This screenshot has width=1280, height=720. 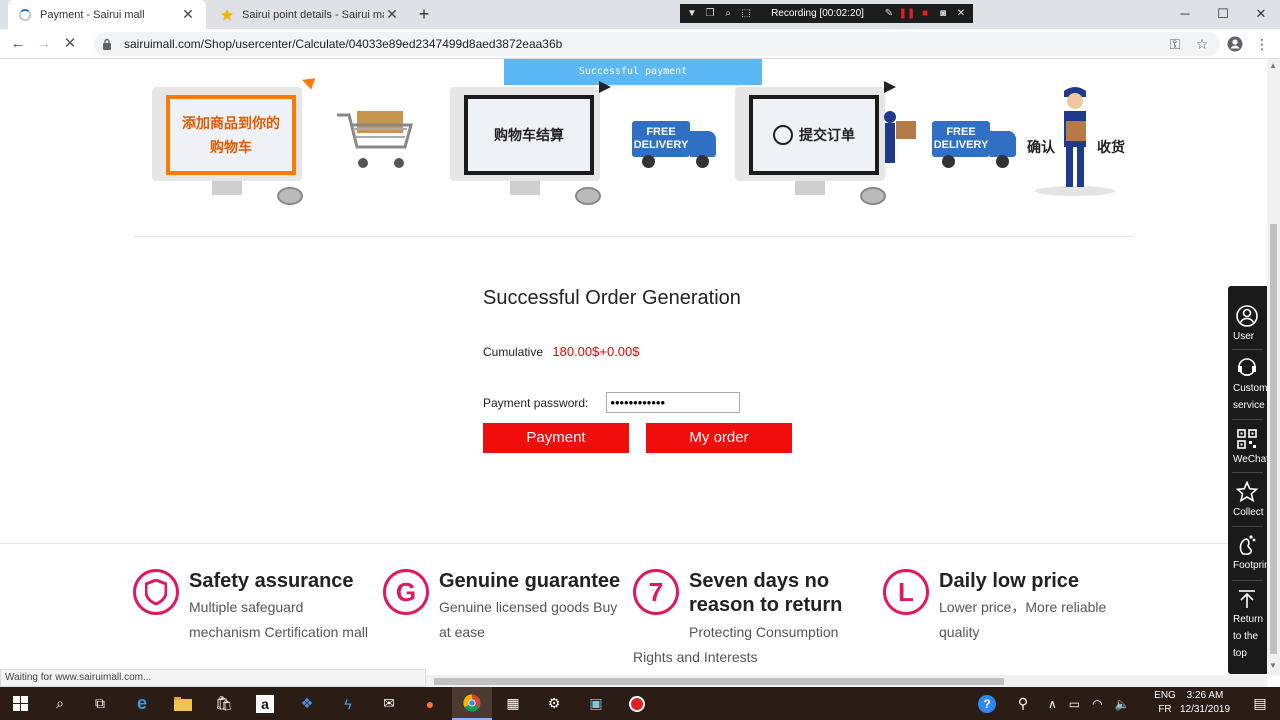 I want to click on close-window-button: ✕, so click(x=1261, y=14).